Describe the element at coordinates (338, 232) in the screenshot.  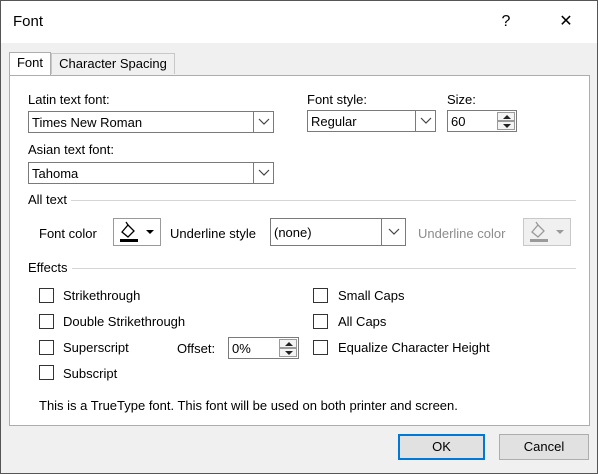
I see `underline-style-combo: (none)` at that location.